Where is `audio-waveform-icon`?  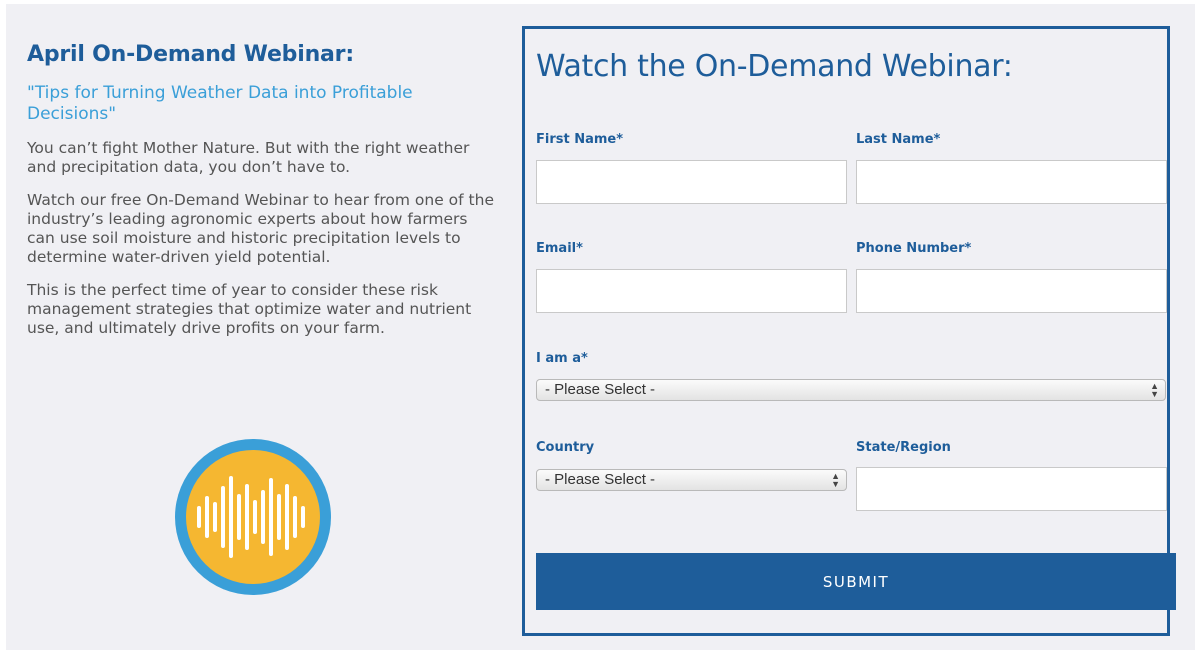
audio-waveform-icon is located at coordinates (253, 517).